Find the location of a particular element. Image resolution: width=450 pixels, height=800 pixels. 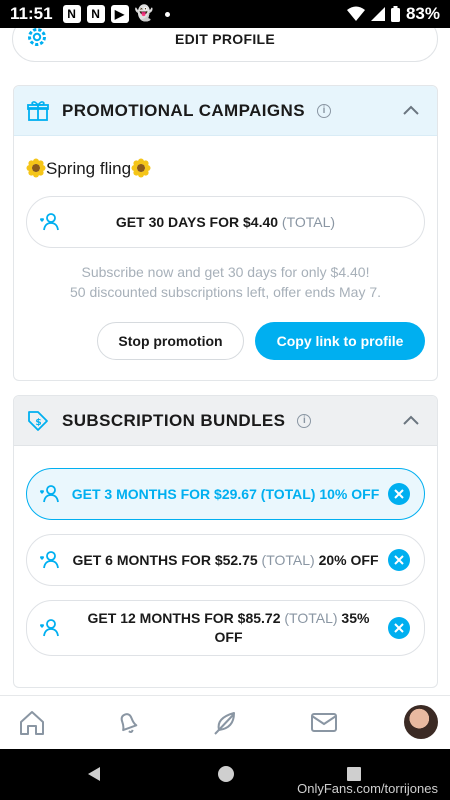

bundle-main: GET 6 MONTHS FOR $52.75 is located at coordinates (165, 559).